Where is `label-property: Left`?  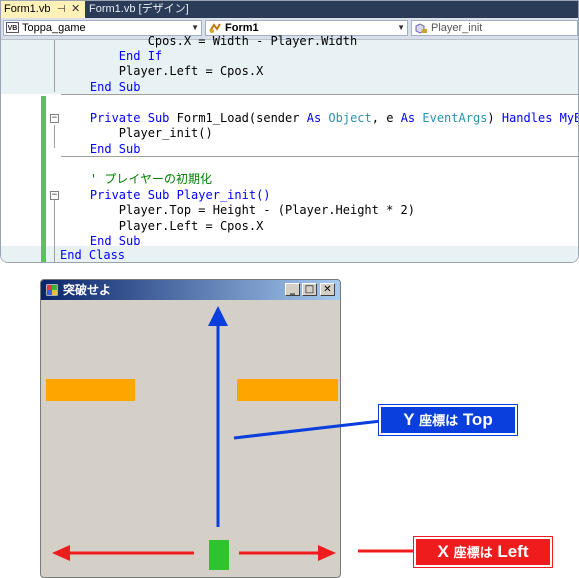
label-property: Left is located at coordinates (513, 551).